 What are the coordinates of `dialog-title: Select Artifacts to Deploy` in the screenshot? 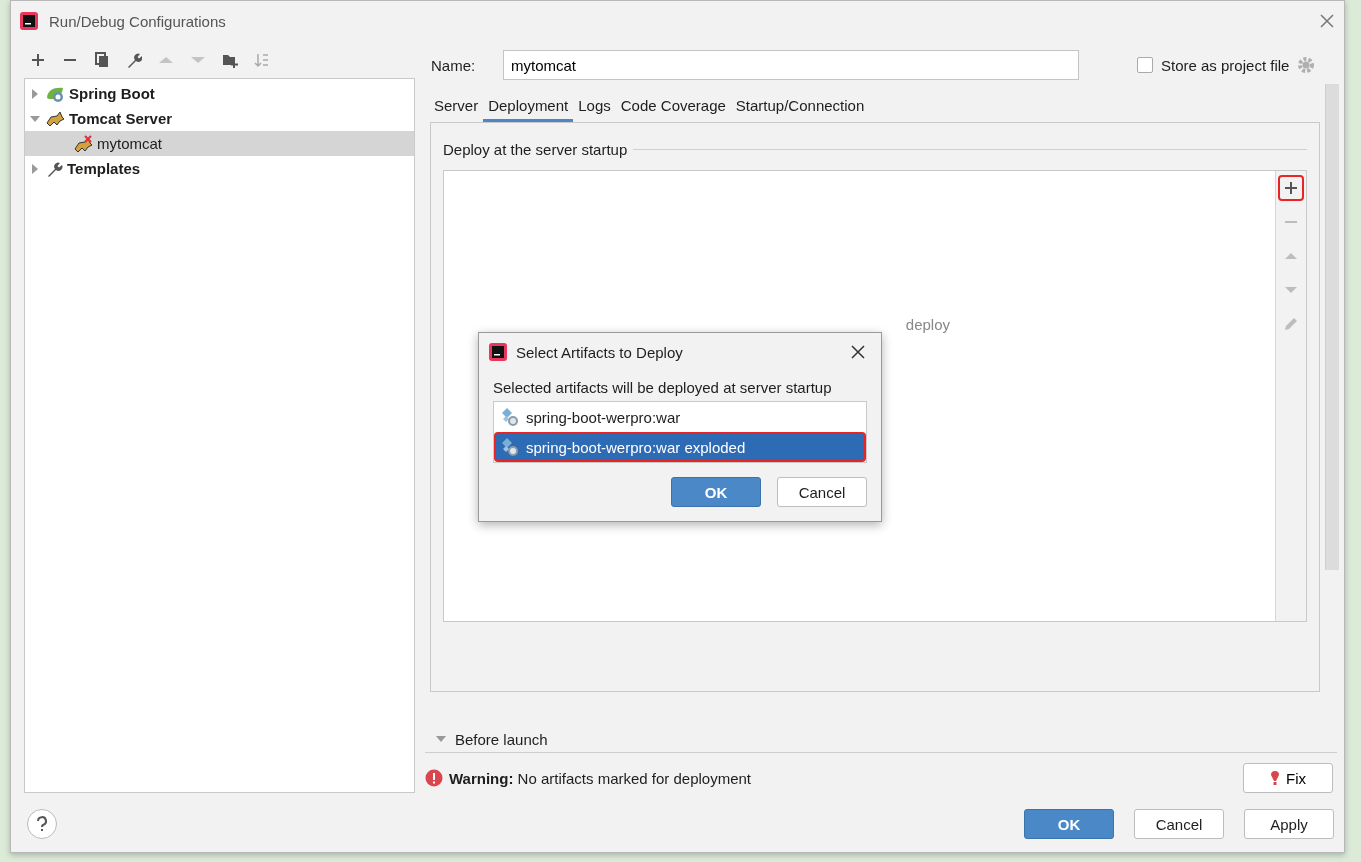 It's located at (600, 352).